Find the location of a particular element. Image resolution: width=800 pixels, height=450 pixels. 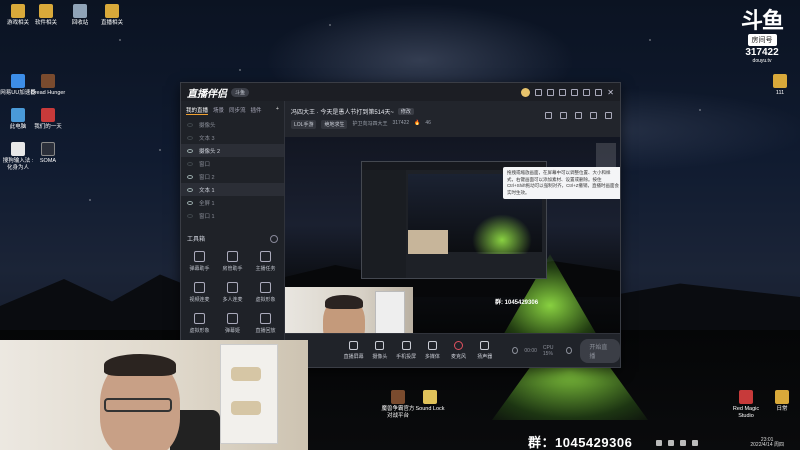

start-stream-button: 开始直播 is located at coordinates (600, 350).